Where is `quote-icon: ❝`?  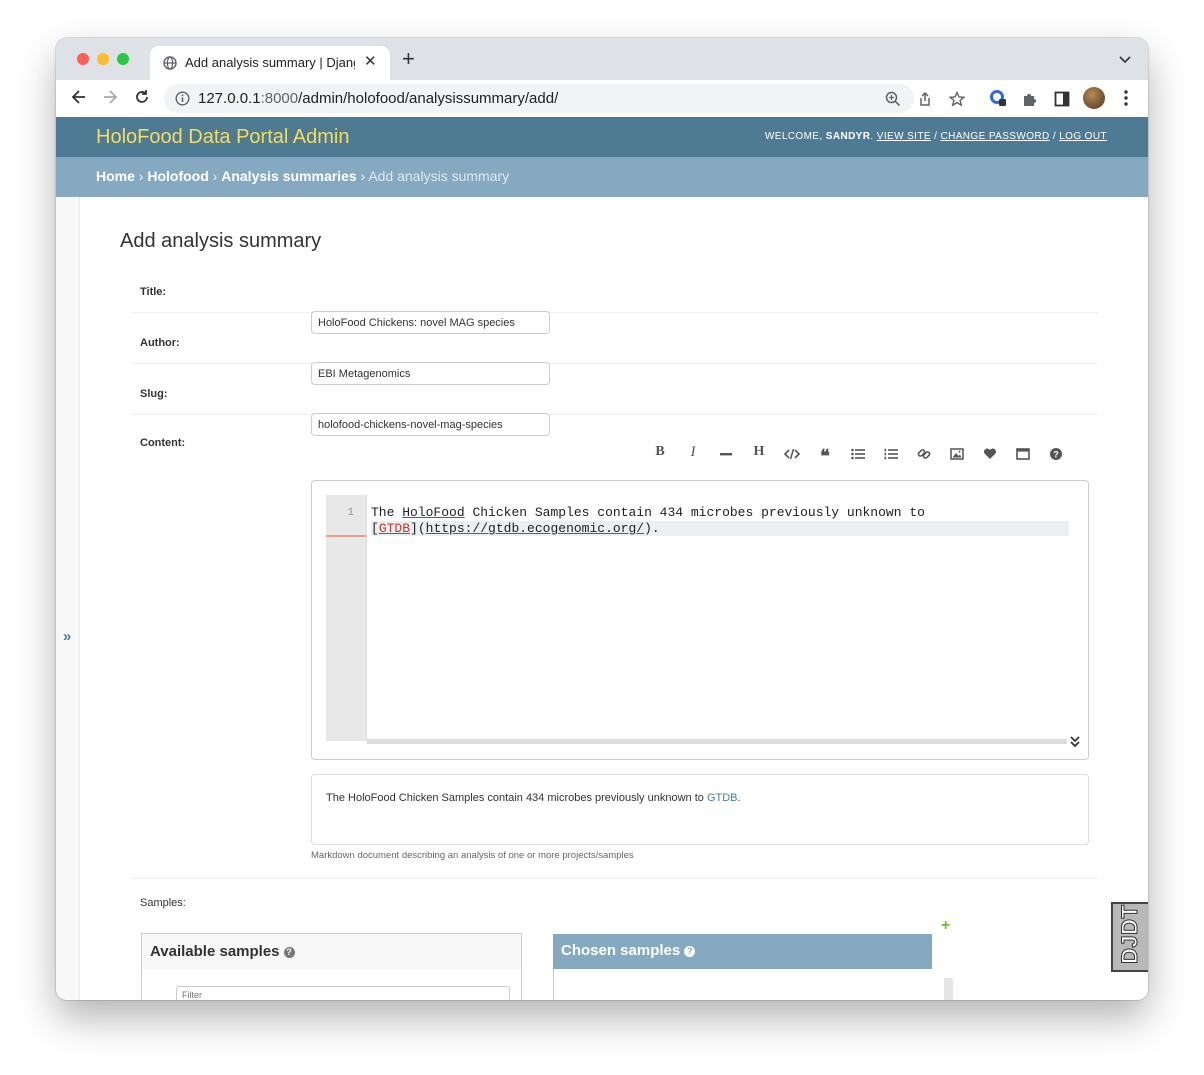 quote-icon: ❝ is located at coordinates (825, 455).